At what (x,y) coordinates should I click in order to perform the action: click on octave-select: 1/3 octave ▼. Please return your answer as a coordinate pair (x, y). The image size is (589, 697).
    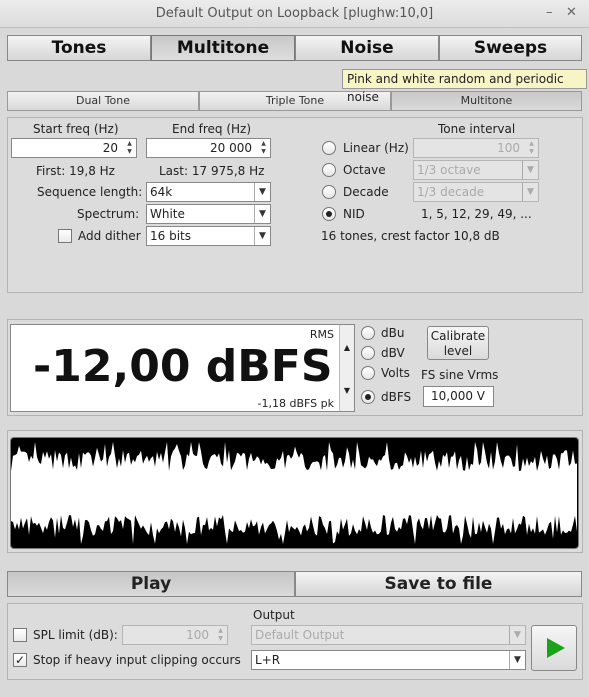
    Looking at the image, I should click on (476, 170).